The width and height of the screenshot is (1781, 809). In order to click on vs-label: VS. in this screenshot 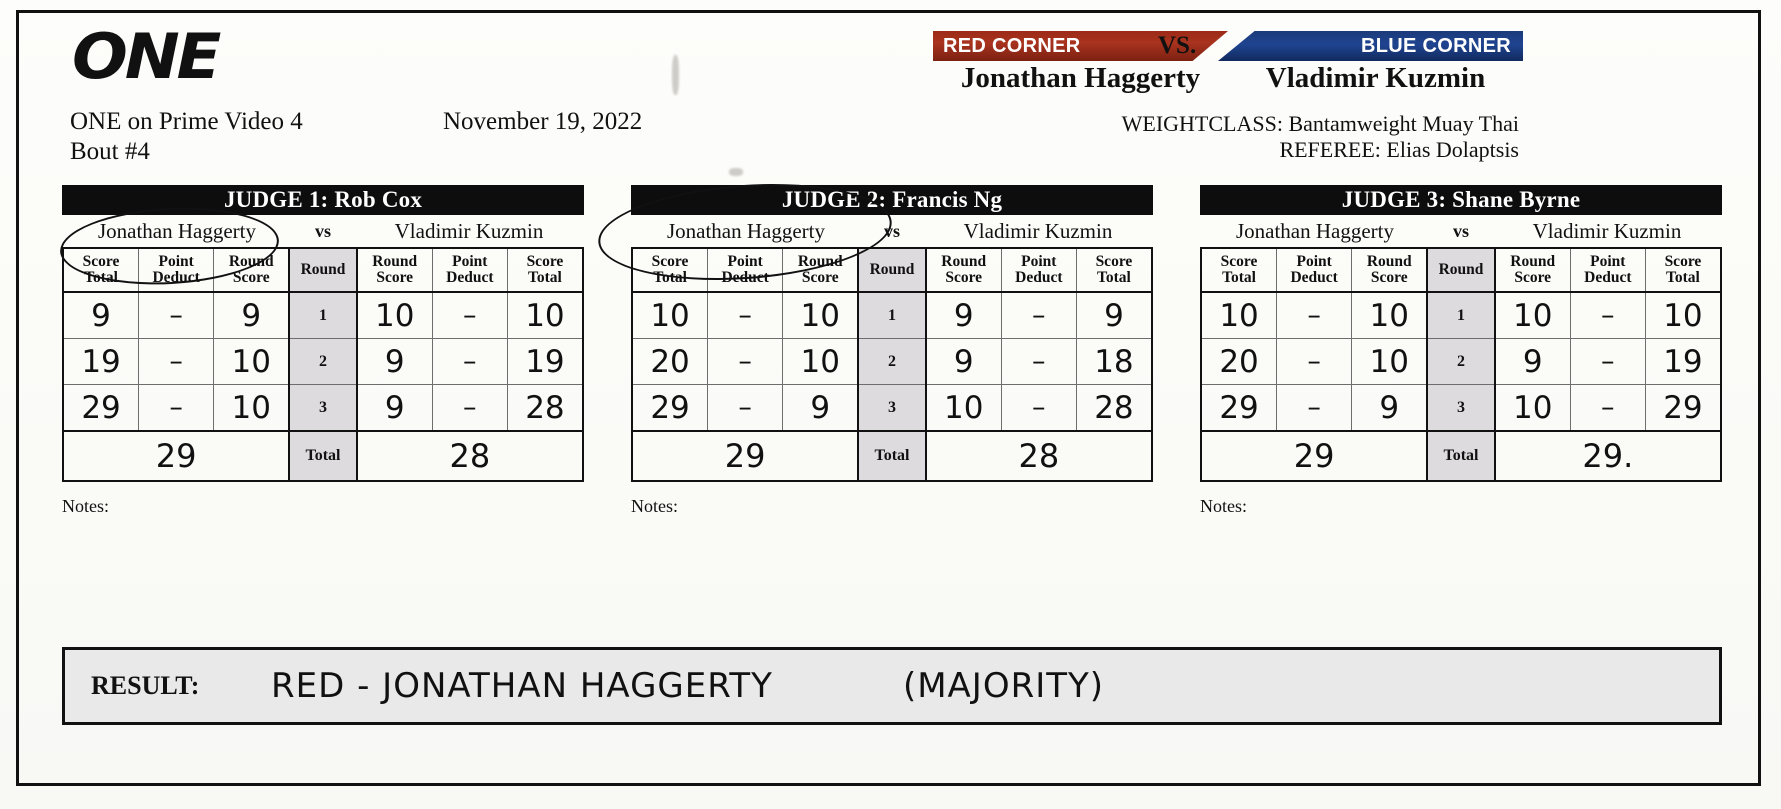, I will do `click(1177, 45)`.